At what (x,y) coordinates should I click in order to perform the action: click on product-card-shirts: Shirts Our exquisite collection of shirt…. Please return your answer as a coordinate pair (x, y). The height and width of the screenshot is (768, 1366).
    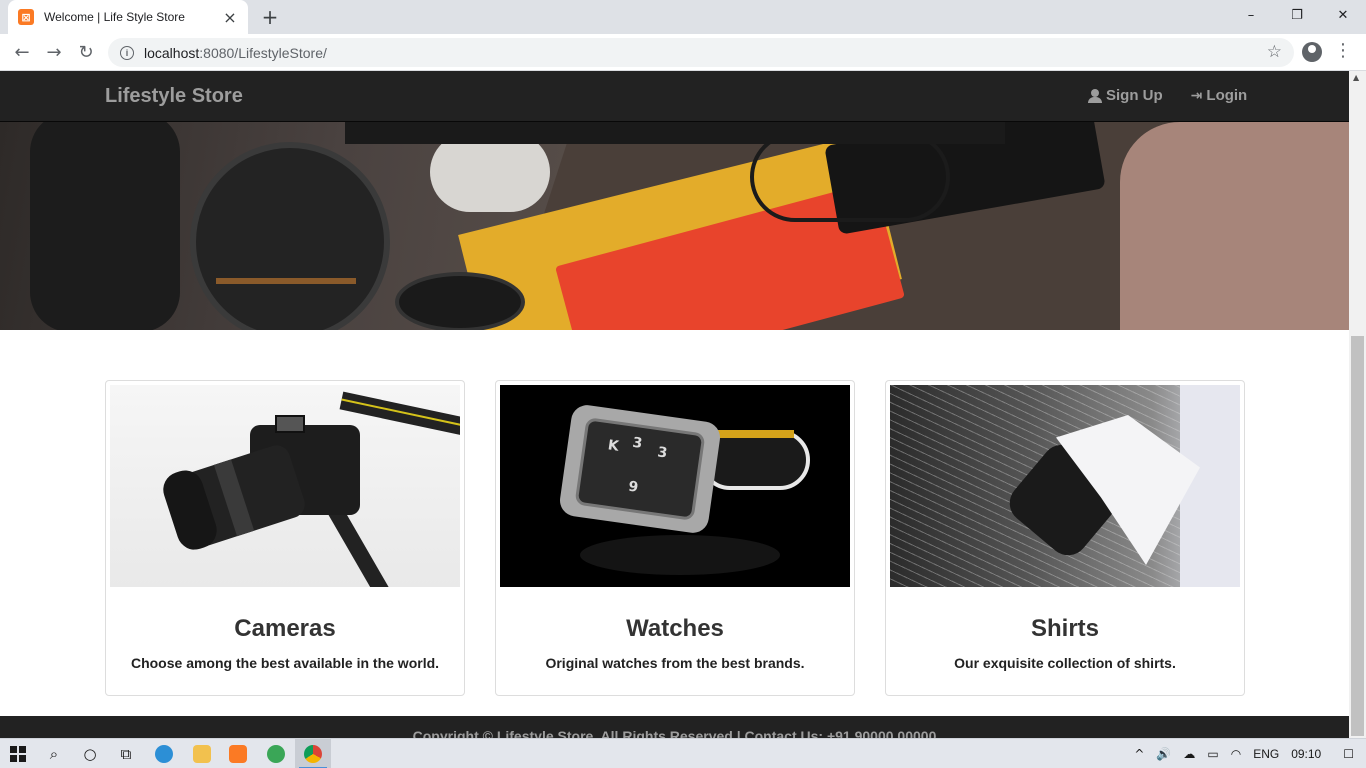
    Looking at the image, I should click on (1065, 538).